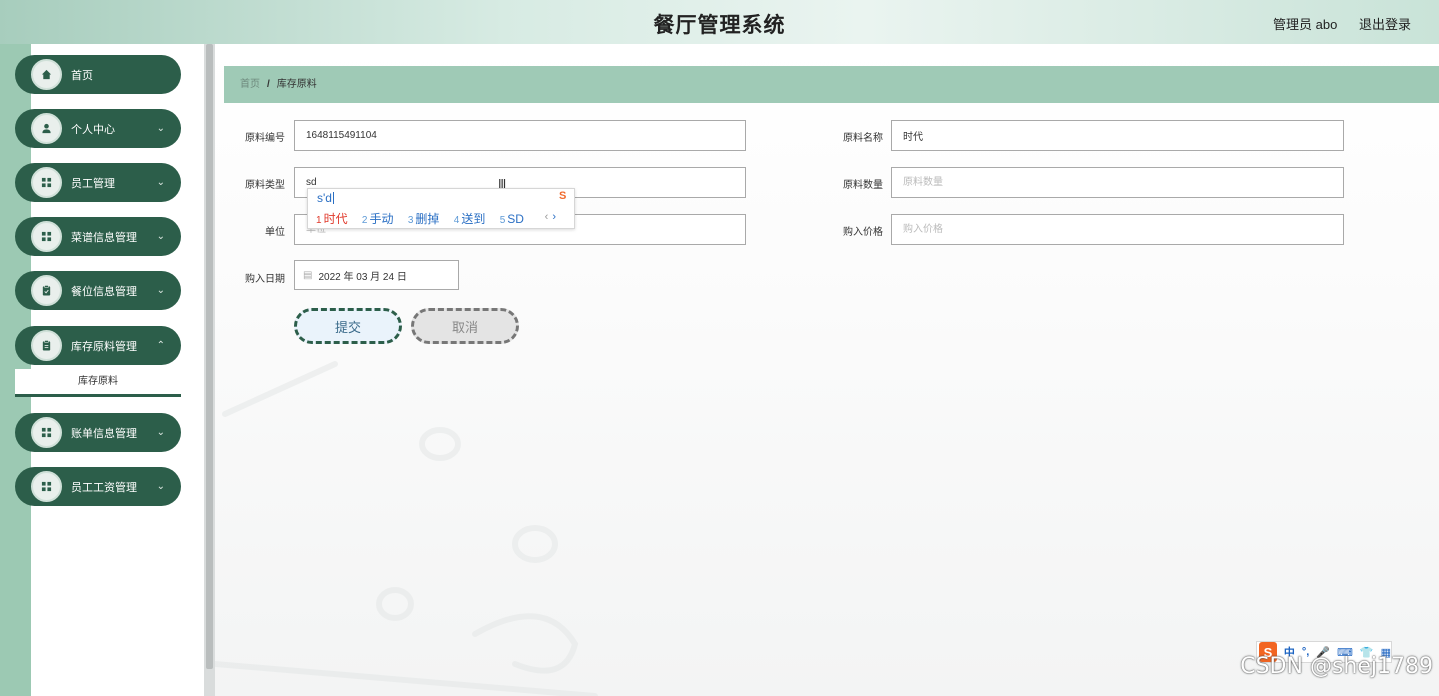 The height and width of the screenshot is (696, 1439). Describe the element at coordinates (209, 356) in the screenshot. I see `scrollbar-thumb` at that location.